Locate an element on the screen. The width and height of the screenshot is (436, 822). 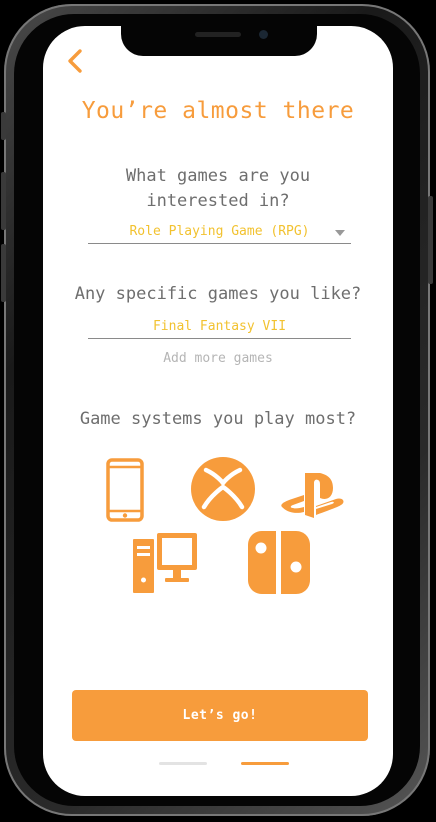
chevron-left-icon is located at coordinates (75, 61).